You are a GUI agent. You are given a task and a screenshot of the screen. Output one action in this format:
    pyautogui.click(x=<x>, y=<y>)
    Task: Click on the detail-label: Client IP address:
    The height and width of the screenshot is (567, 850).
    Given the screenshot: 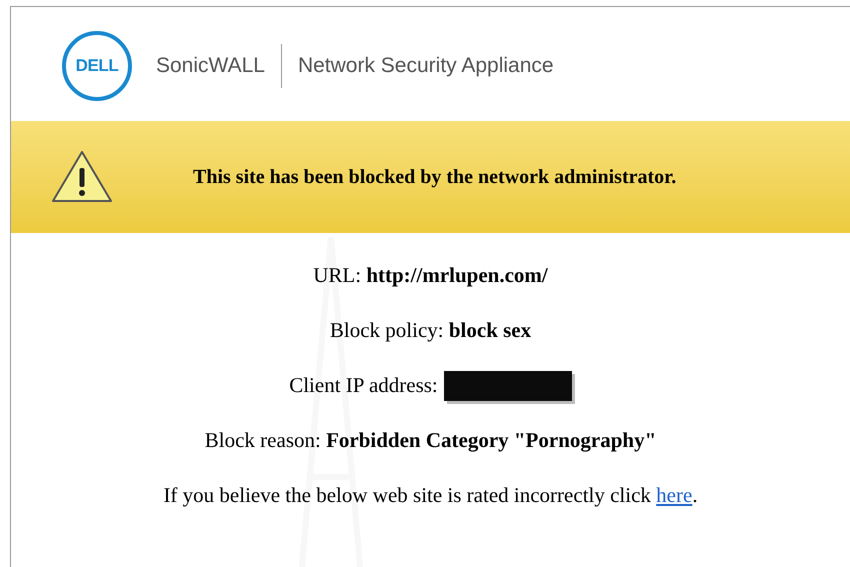 What is the action you would take?
    pyautogui.click(x=363, y=385)
    